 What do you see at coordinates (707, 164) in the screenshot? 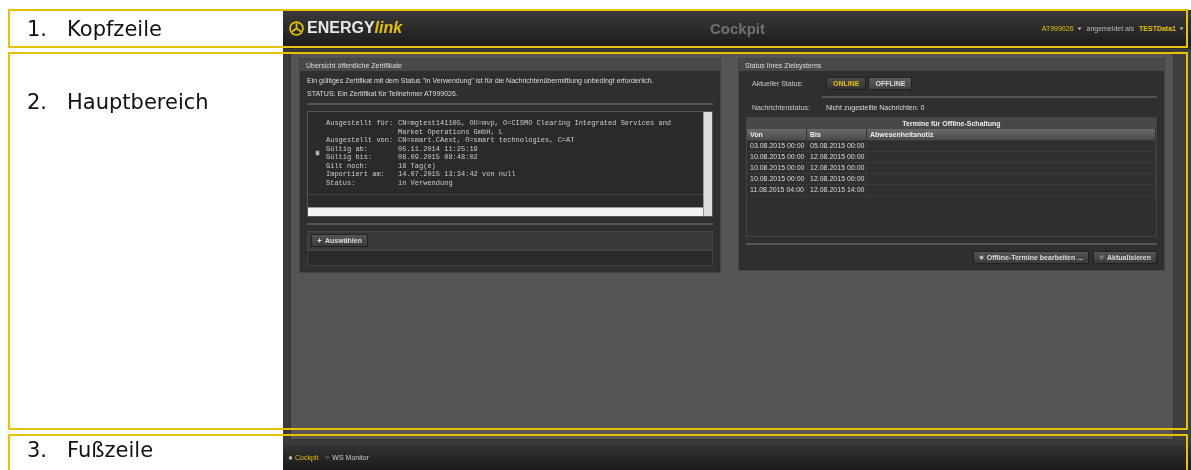
I see `vertical-scrollbar` at bounding box center [707, 164].